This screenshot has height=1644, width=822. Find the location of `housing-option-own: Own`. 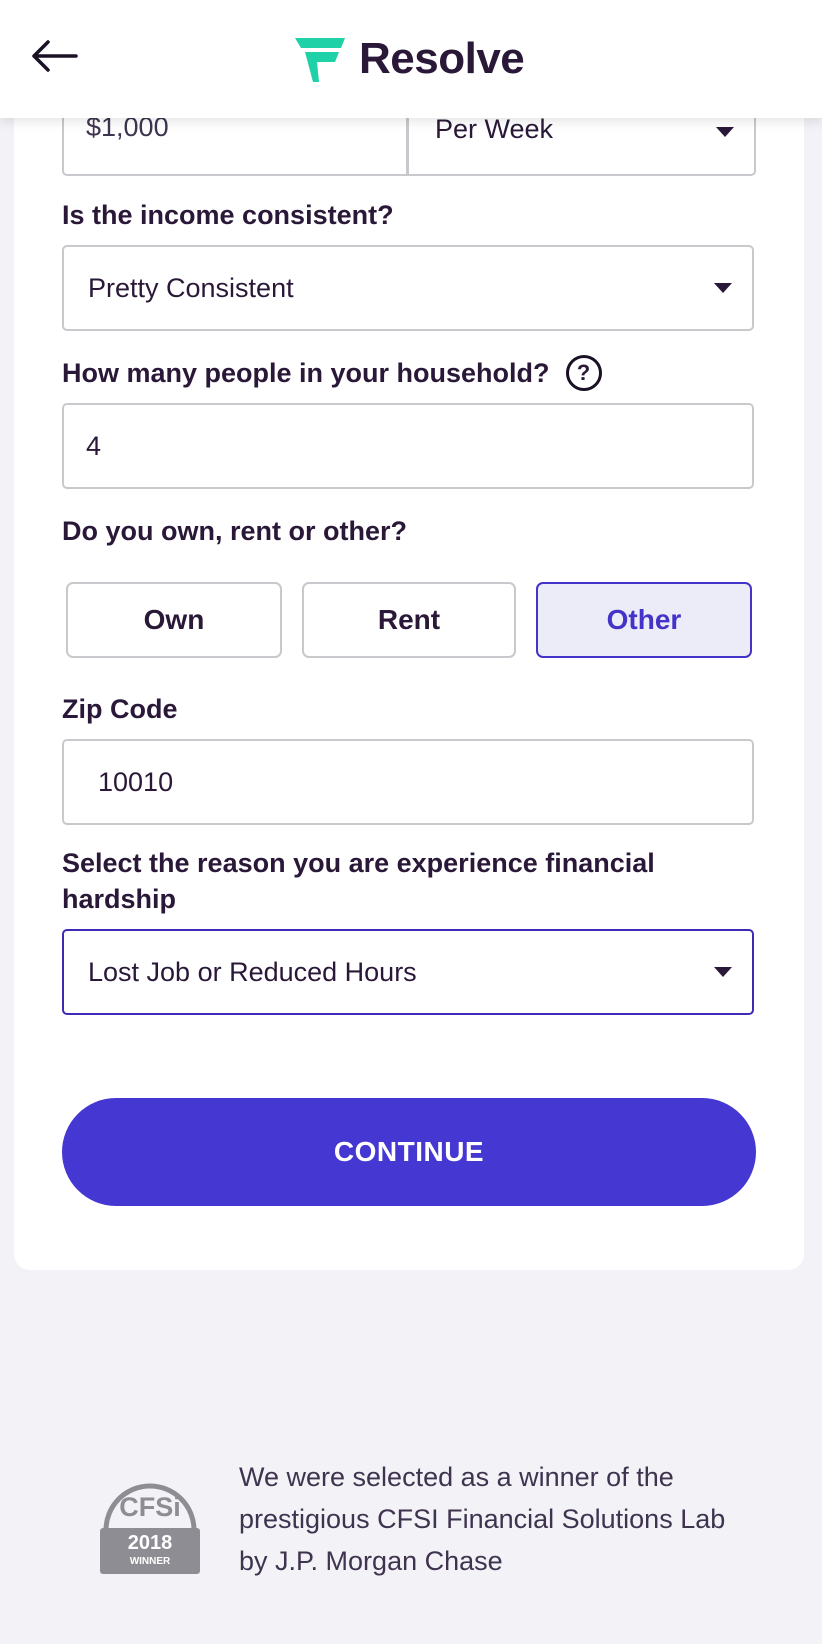

housing-option-own: Own is located at coordinates (174, 620).